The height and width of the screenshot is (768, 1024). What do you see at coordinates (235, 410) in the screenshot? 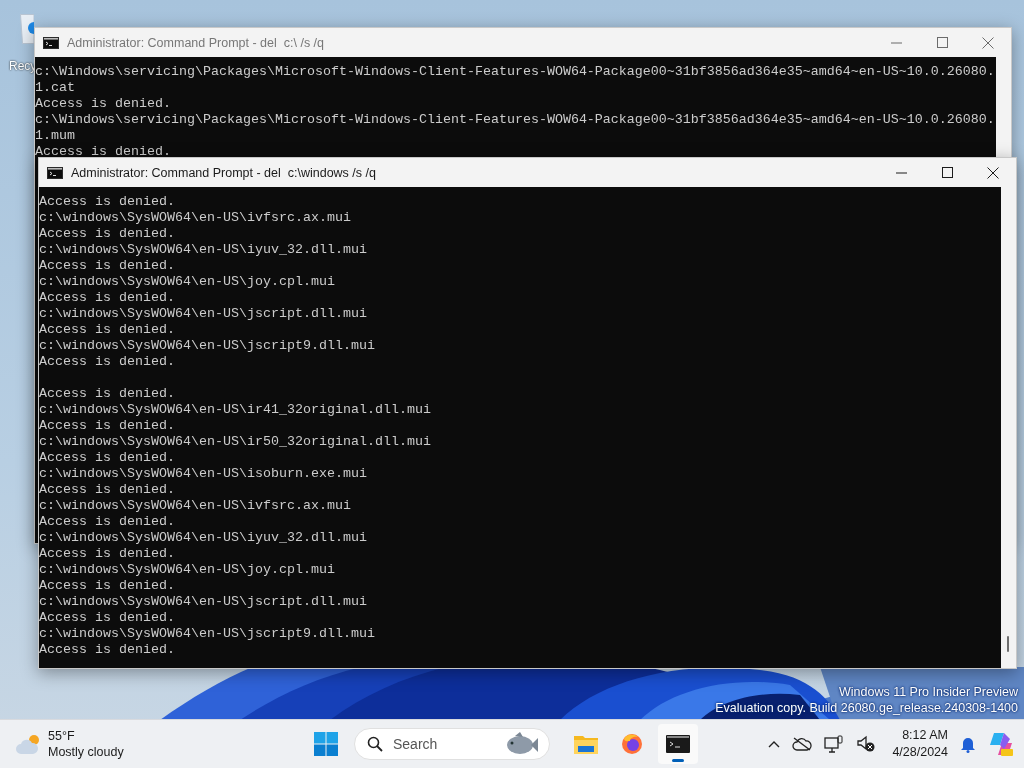
I see `console-line: c:\windows\SysWOW64\en-US\ir41_32original.dll.mui` at bounding box center [235, 410].